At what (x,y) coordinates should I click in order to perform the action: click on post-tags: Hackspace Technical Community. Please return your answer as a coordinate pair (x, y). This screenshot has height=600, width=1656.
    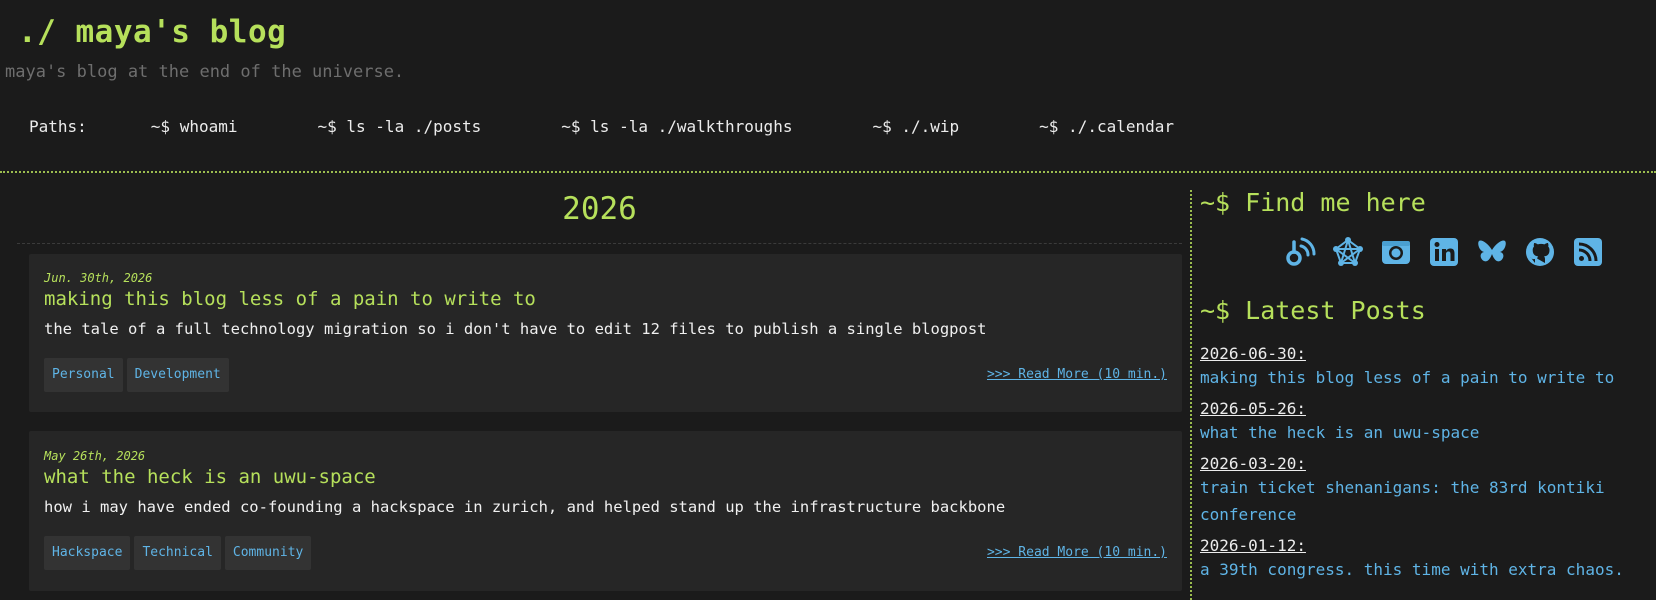
    Looking at the image, I should click on (178, 553).